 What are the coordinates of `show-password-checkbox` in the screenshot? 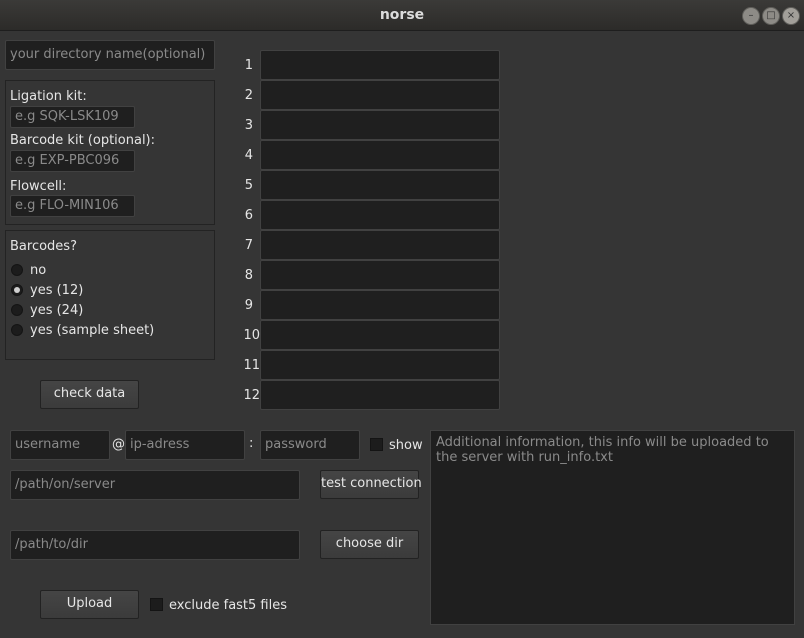 It's located at (376, 444).